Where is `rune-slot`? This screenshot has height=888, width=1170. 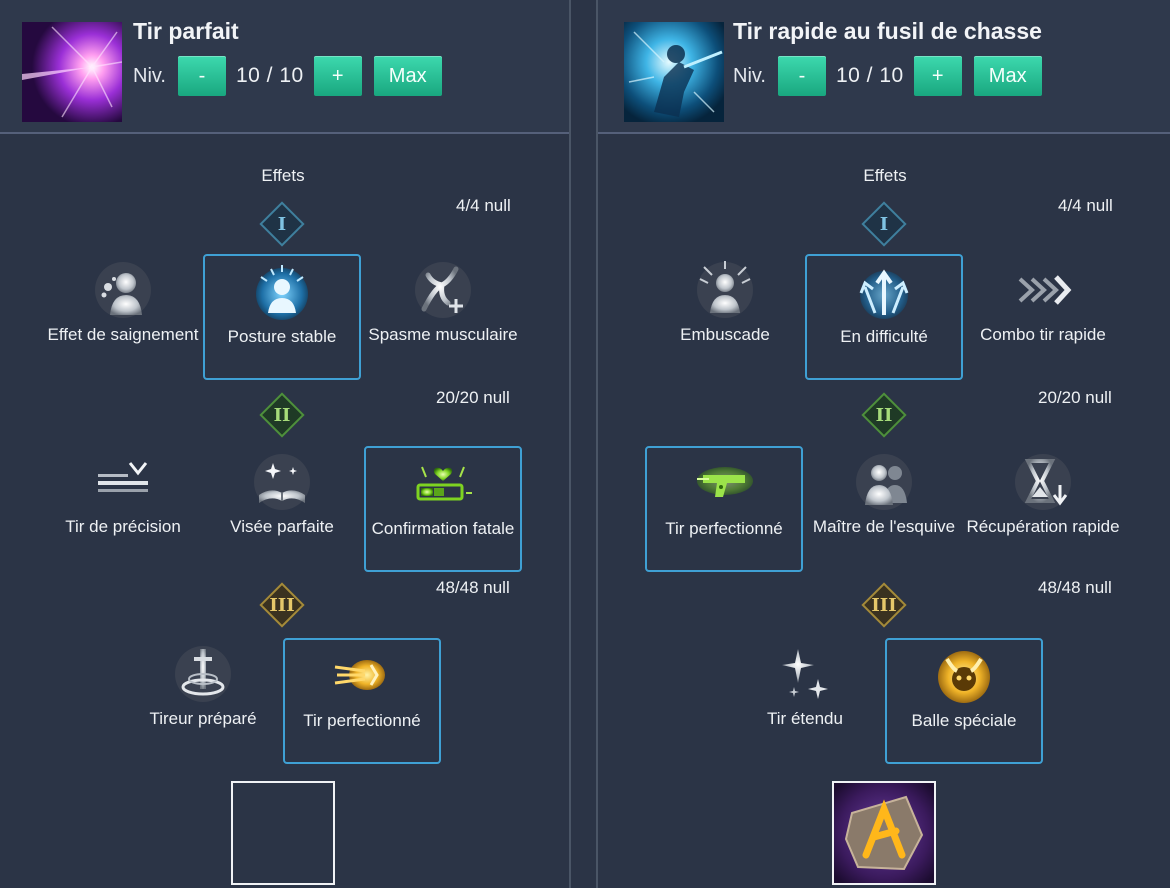 rune-slot is located at coordinates (884, 833).